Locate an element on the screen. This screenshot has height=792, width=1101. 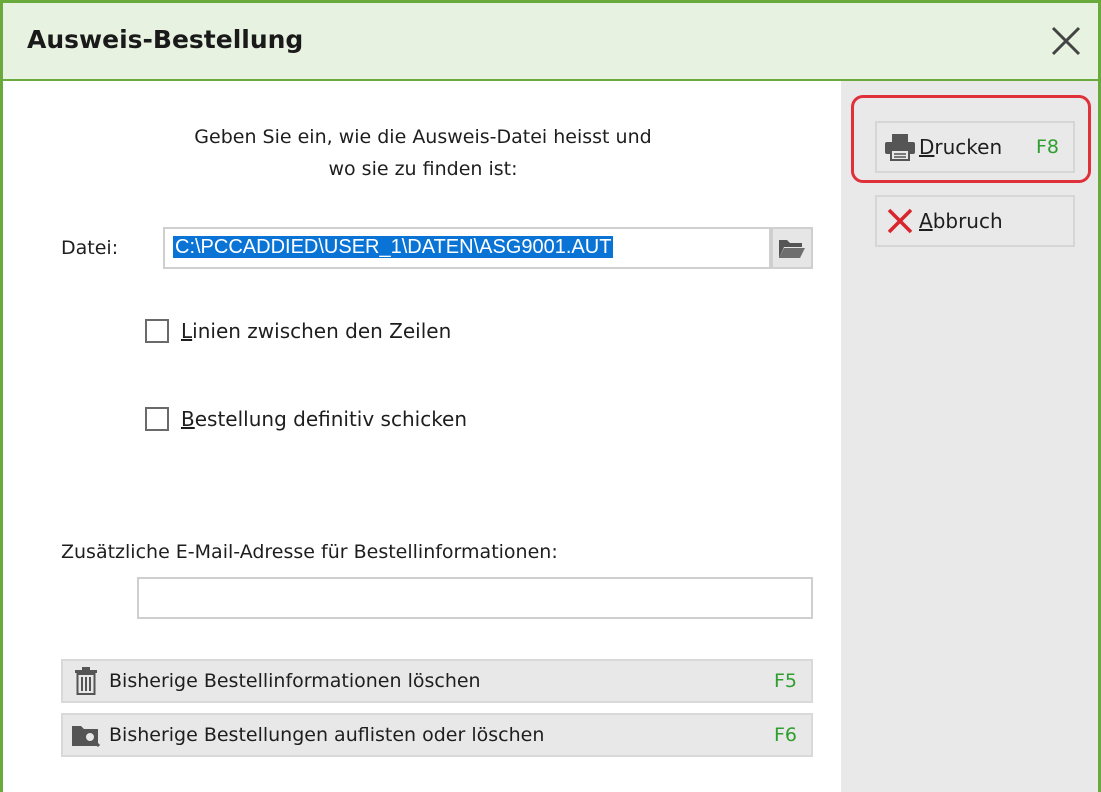
file-label: Datei: is located at coordinates (90, 248).